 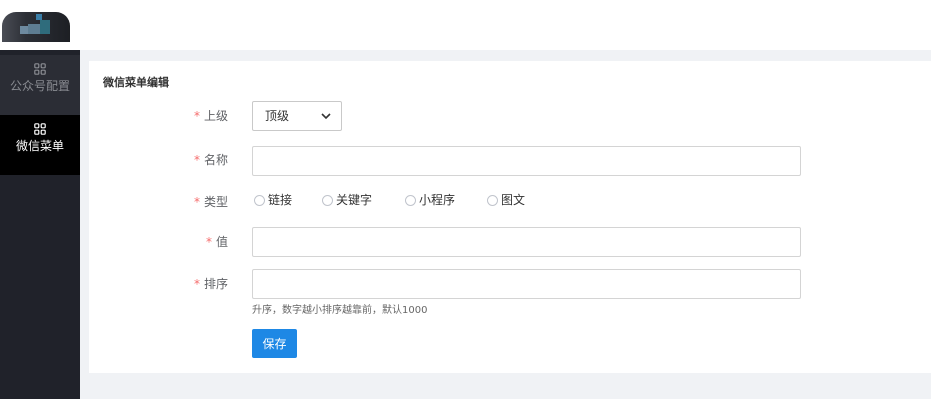 What do you see at coordinates (297, 116) in the screenshot?
I see `parent-select: 顶级` at bounding box center [297, 116].